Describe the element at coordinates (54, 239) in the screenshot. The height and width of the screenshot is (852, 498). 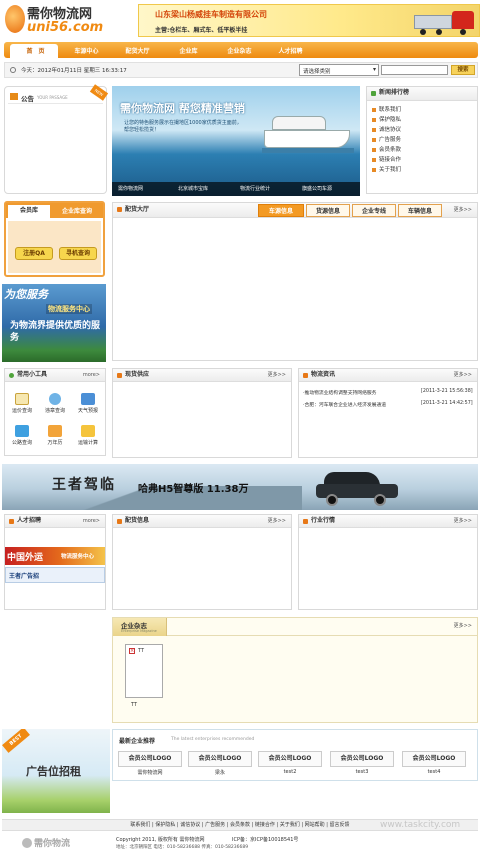
I see `member-login-panel: 会员库 企业库查询 注册QA 寻机查询` at that location.